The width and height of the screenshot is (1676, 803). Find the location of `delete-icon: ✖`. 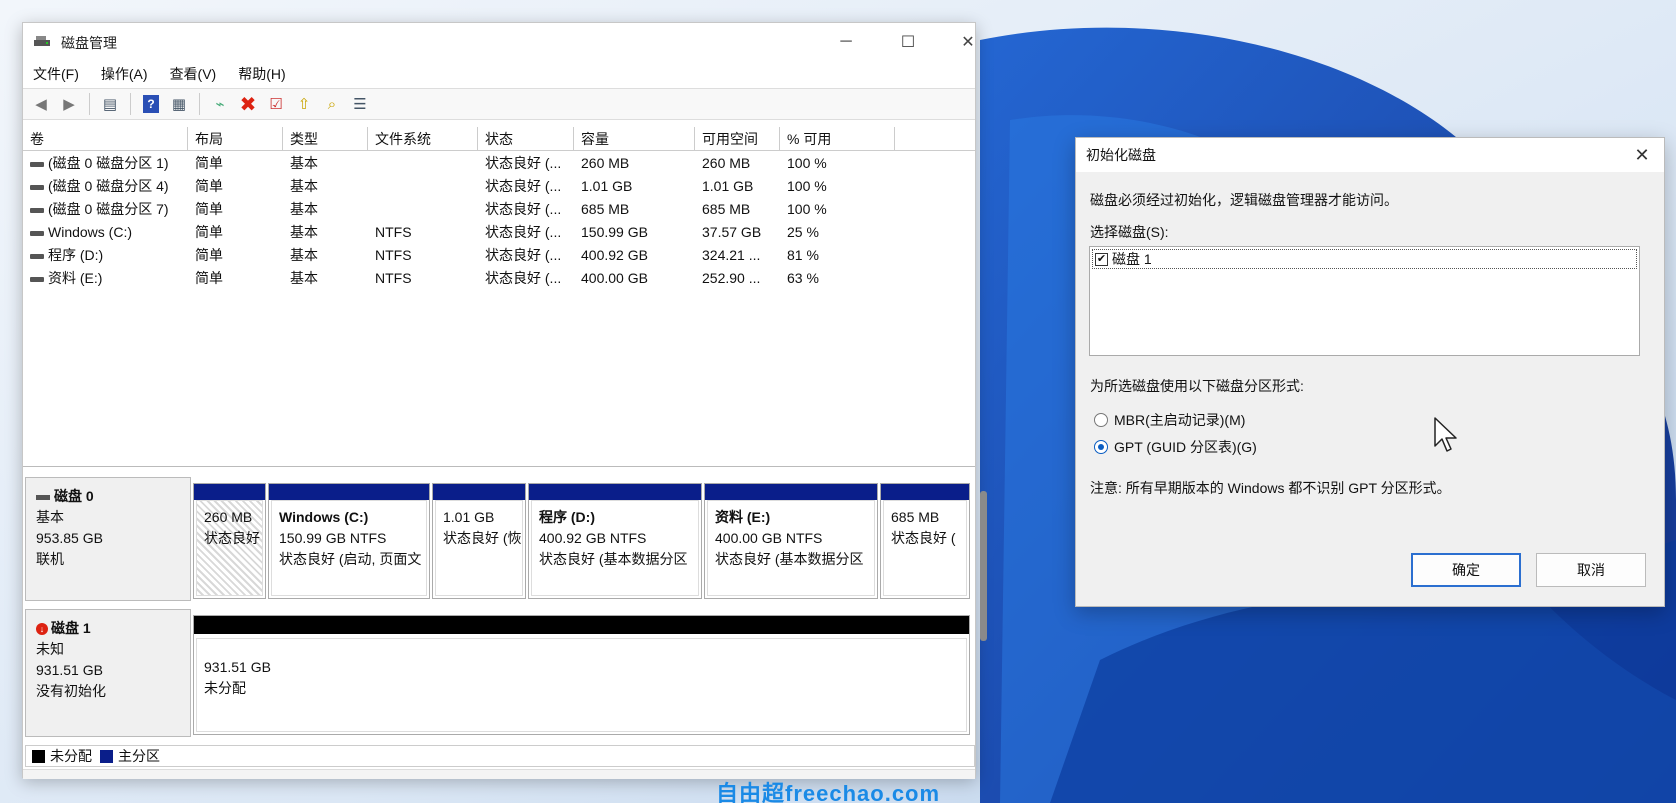

delete-icon: ✖ is located at coordinates (248, 104).